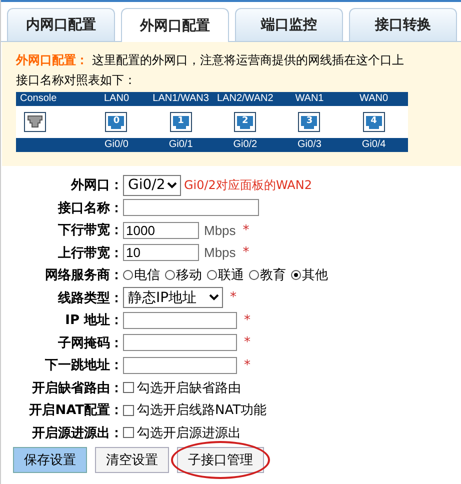 The image size is (461, 484). Describe the element at coordinates (374, 99) in the screenshot. I see `port-label: WAN0` at that location.